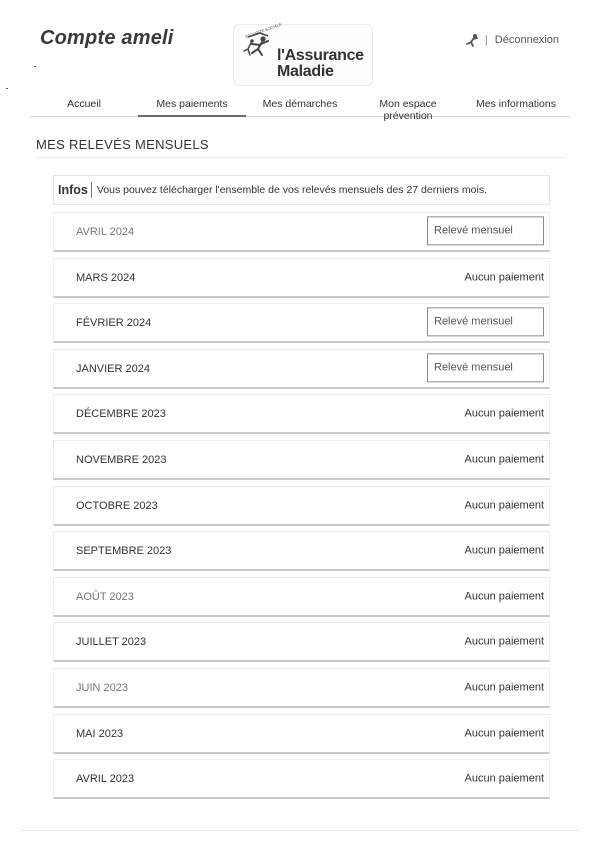 This screenshot has width=595, height=841. Describe the element at coordinates (516, 106) in the screenshot. I see `nav-tab-mes-informations: Mes informations` at that location.